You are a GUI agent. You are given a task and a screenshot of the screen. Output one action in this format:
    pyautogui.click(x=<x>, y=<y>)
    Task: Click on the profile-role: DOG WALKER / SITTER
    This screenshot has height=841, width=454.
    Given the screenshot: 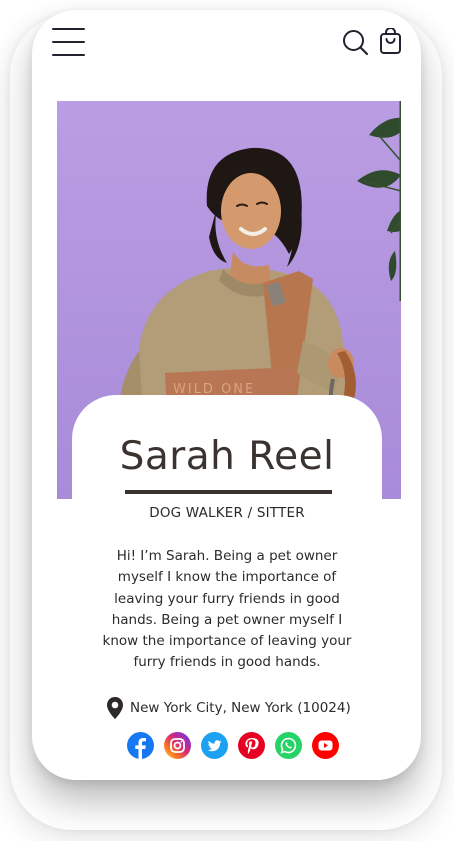 What is the action you would take?
    pyautogui.click(x=227, y=513)
    